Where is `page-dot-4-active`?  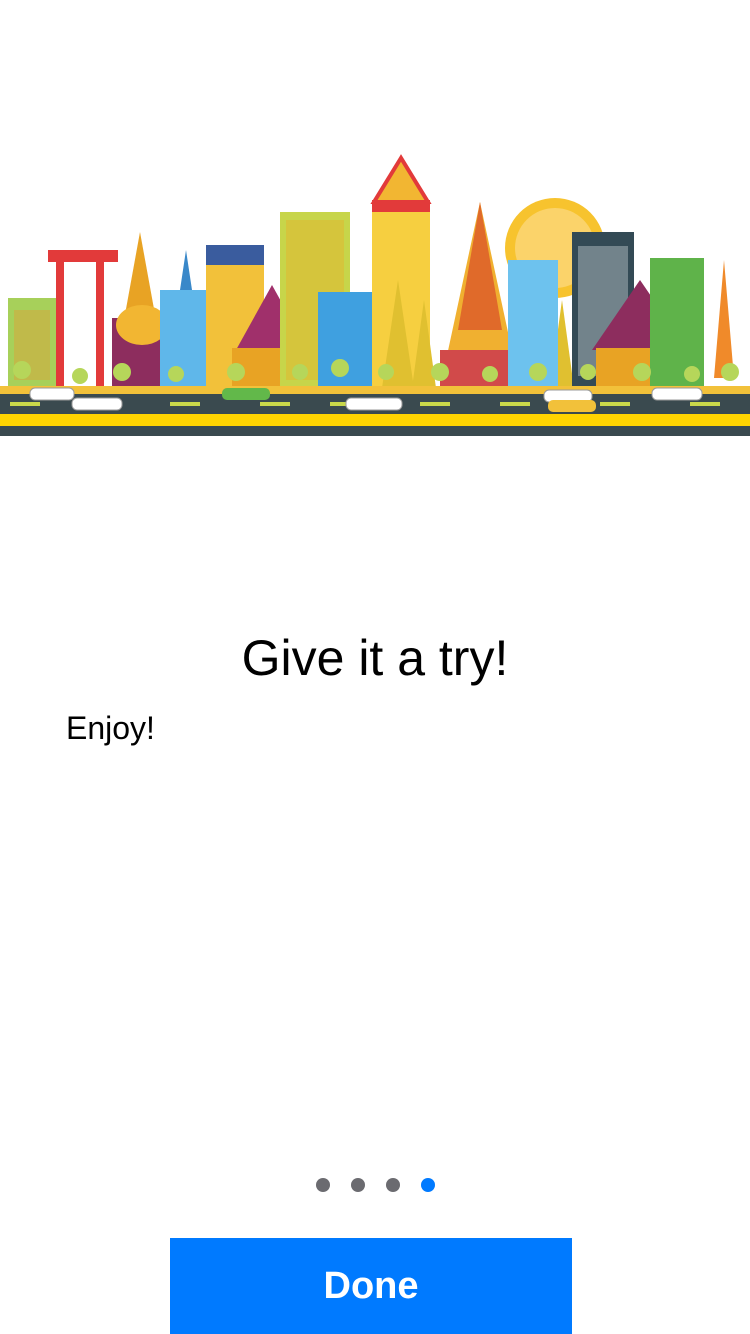
page-dot-4-active is located at coordinates (427, 1185).